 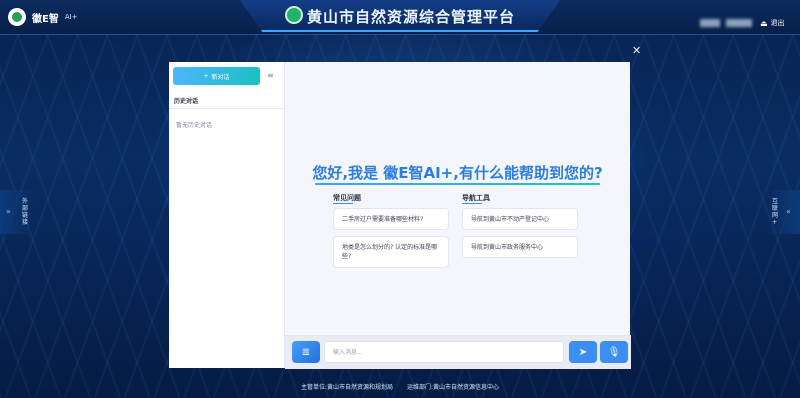 I want to click on page-title: 黄山市自然资源综合管理平台, so click(x=400, y=16).